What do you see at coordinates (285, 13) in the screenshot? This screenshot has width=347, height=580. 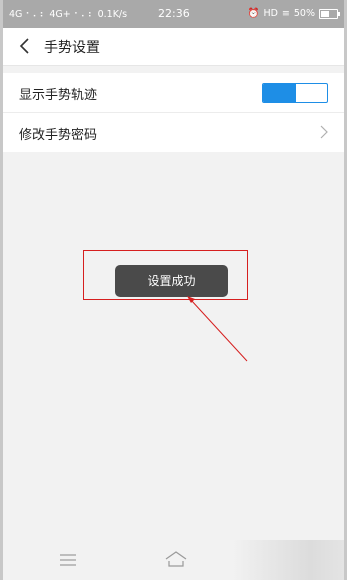 I see `wifi-icon: ≡` at bounding box center [285, 13].